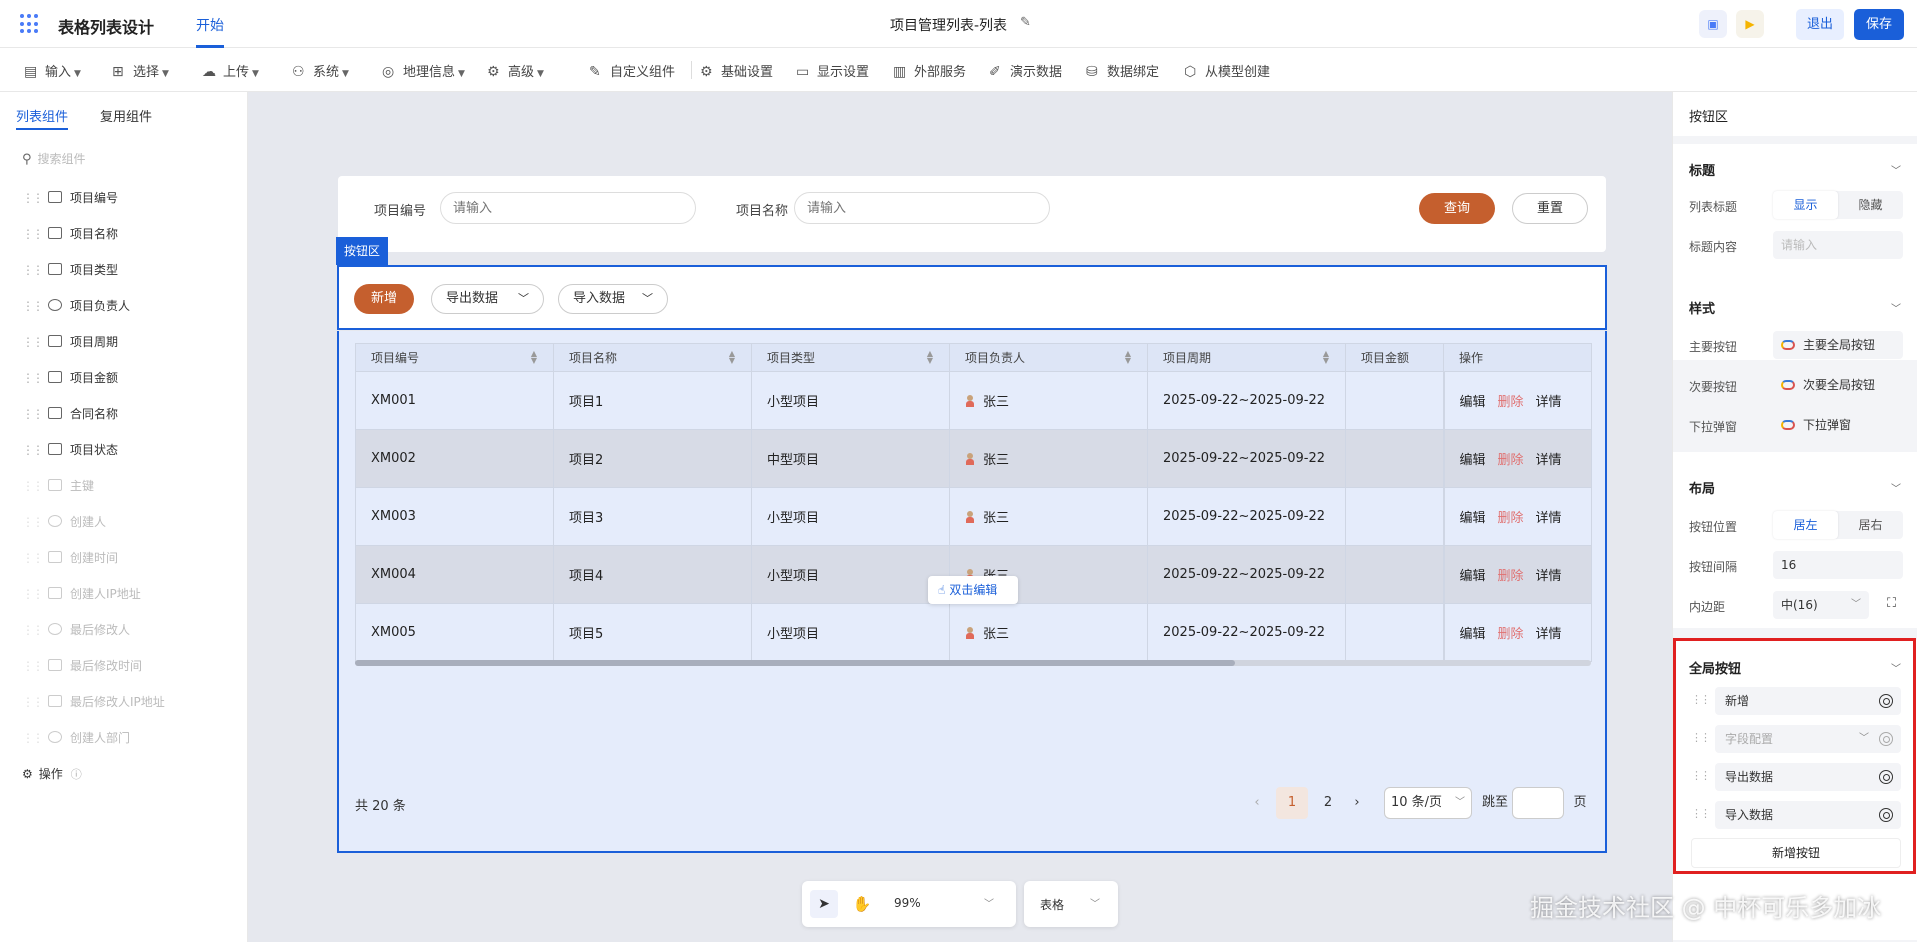 The image size is (1917, 942). Describe the element at coordinates (1428, 803) in the screenshot. I see `page-size-select: 10 条/页 ﹀` at that location.